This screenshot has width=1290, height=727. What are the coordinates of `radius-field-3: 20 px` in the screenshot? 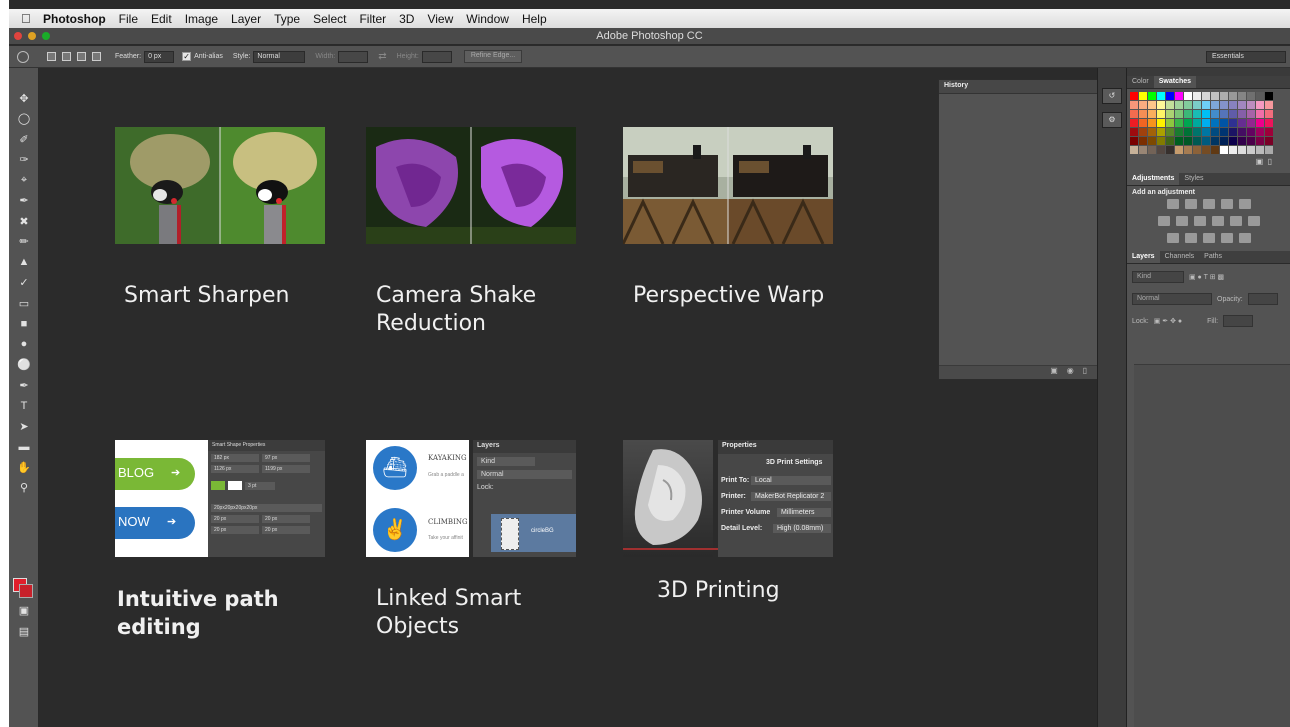 It's located at (235, 530).